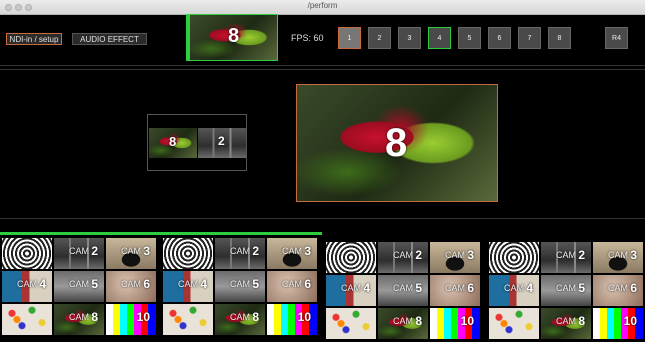  What do you see at coordinates (349, 38) in the screenshot?
I see `program-button-1: 1` at bounding box center [349, 38].